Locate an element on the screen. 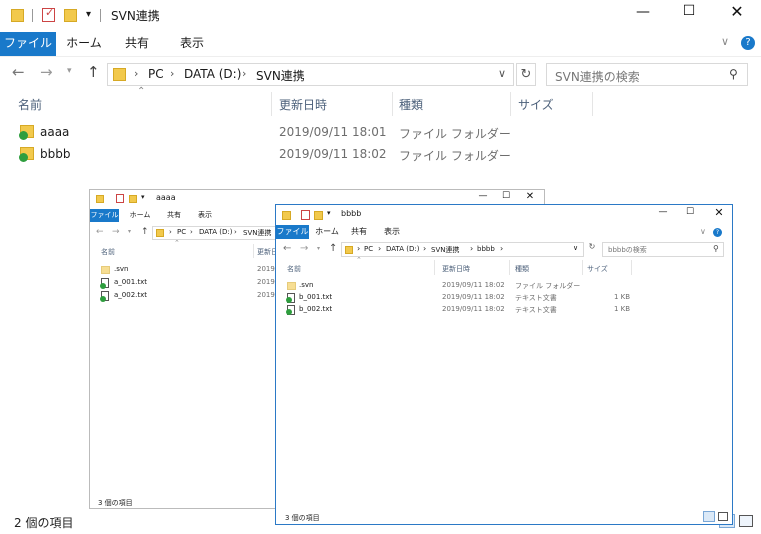 The height and width of the screenshot is (534, 761). item-type: テキスト文書 is located at coordinates (536, 310).